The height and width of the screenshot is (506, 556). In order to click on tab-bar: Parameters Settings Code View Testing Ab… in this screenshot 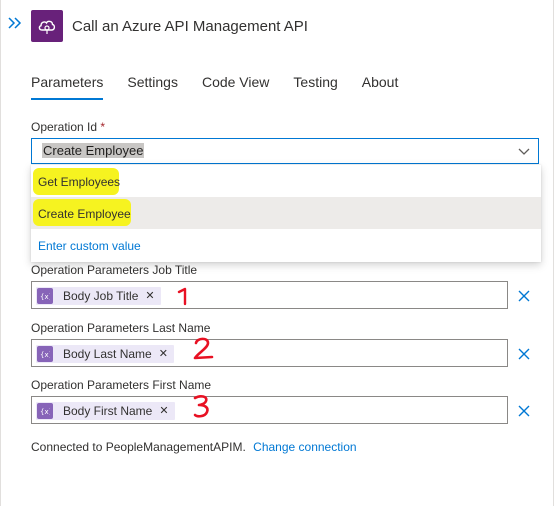, I will do `click(226, 87)`.